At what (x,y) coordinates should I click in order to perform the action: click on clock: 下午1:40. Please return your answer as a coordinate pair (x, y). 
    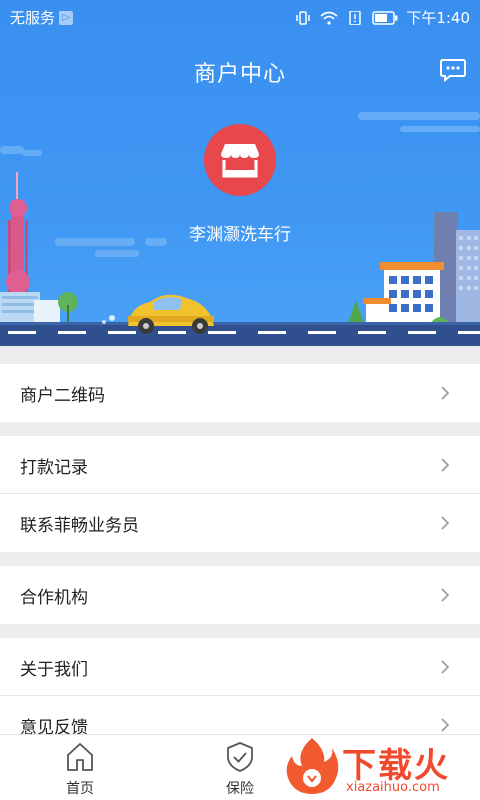
    Looking at the image, I should click on (438, 18).